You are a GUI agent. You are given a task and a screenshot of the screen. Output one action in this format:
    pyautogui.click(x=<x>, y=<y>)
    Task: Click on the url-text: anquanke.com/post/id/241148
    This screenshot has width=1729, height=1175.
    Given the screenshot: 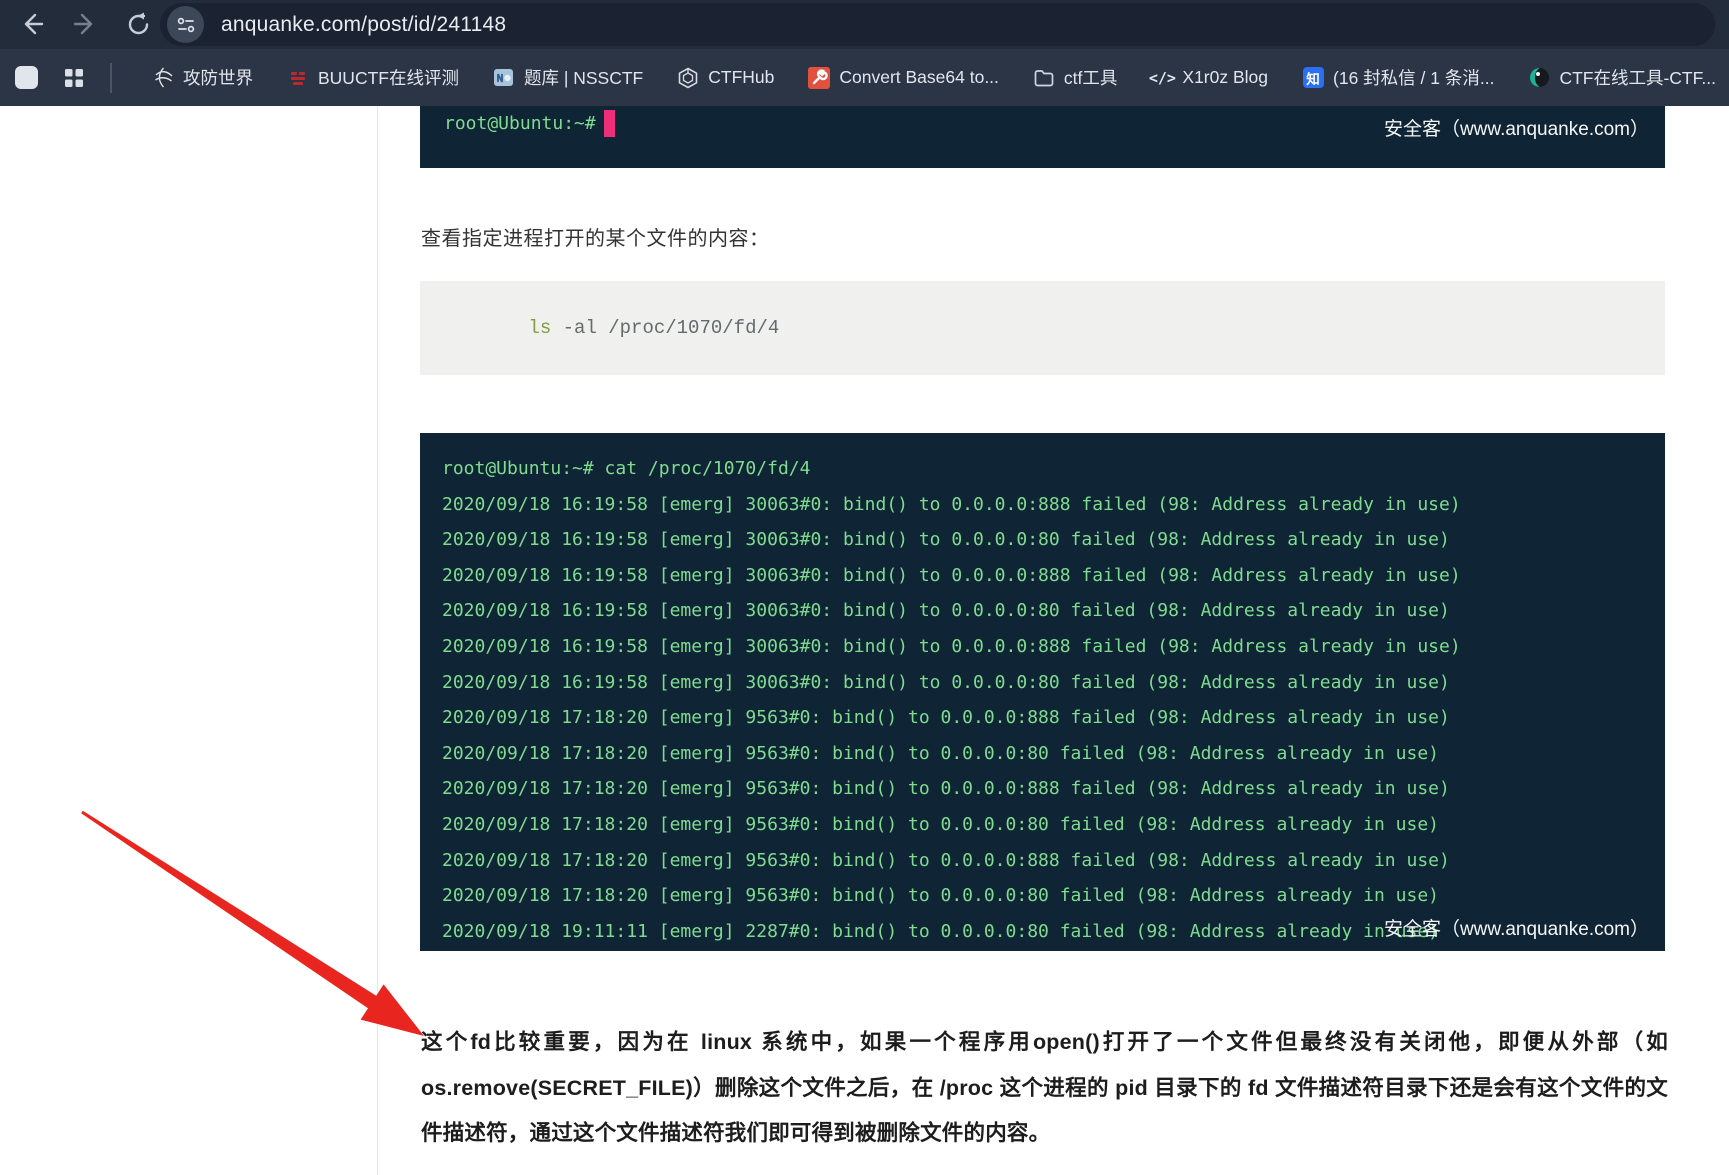 What is the action you would take?
    pyautogui.click(x=363, y=25)
    